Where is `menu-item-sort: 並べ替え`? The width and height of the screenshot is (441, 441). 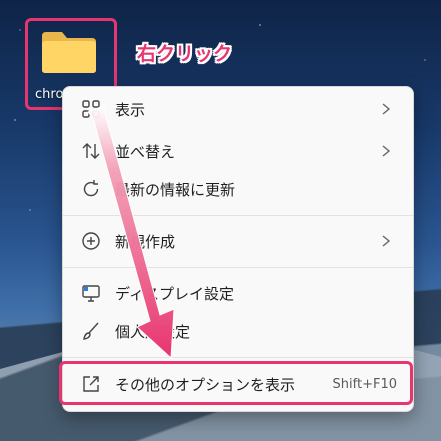
menu-item-sort: 並べ替え is located at coordinates (238, 151).